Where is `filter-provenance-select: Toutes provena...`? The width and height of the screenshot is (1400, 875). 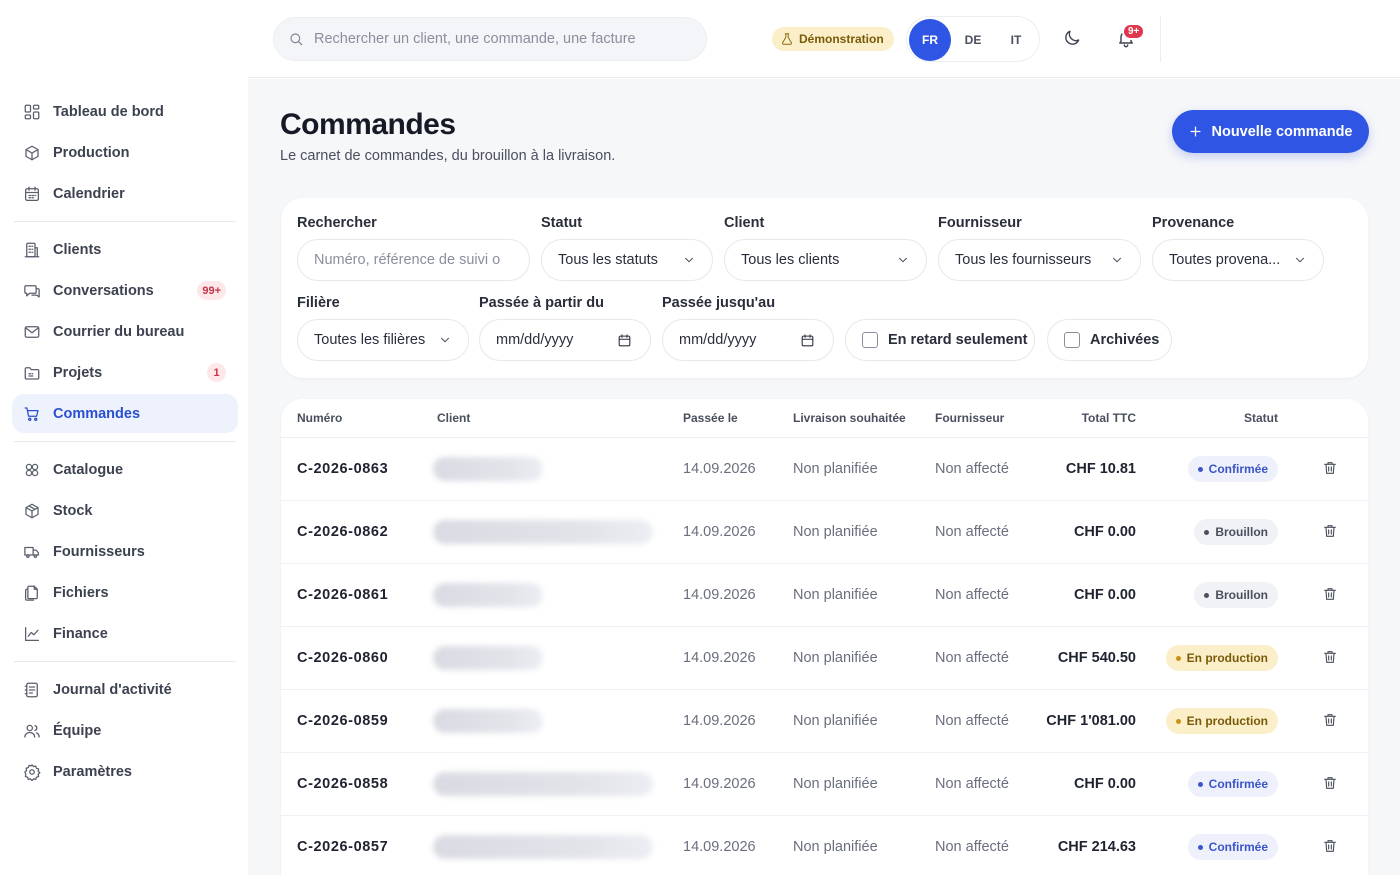
filter-provenance-select: Toutes provena... is located at coordinates (1238, 260).